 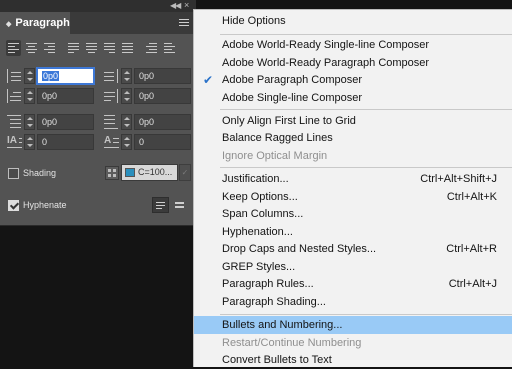 I want to click on align-towards-spine-button, so click(x=151, y=48).